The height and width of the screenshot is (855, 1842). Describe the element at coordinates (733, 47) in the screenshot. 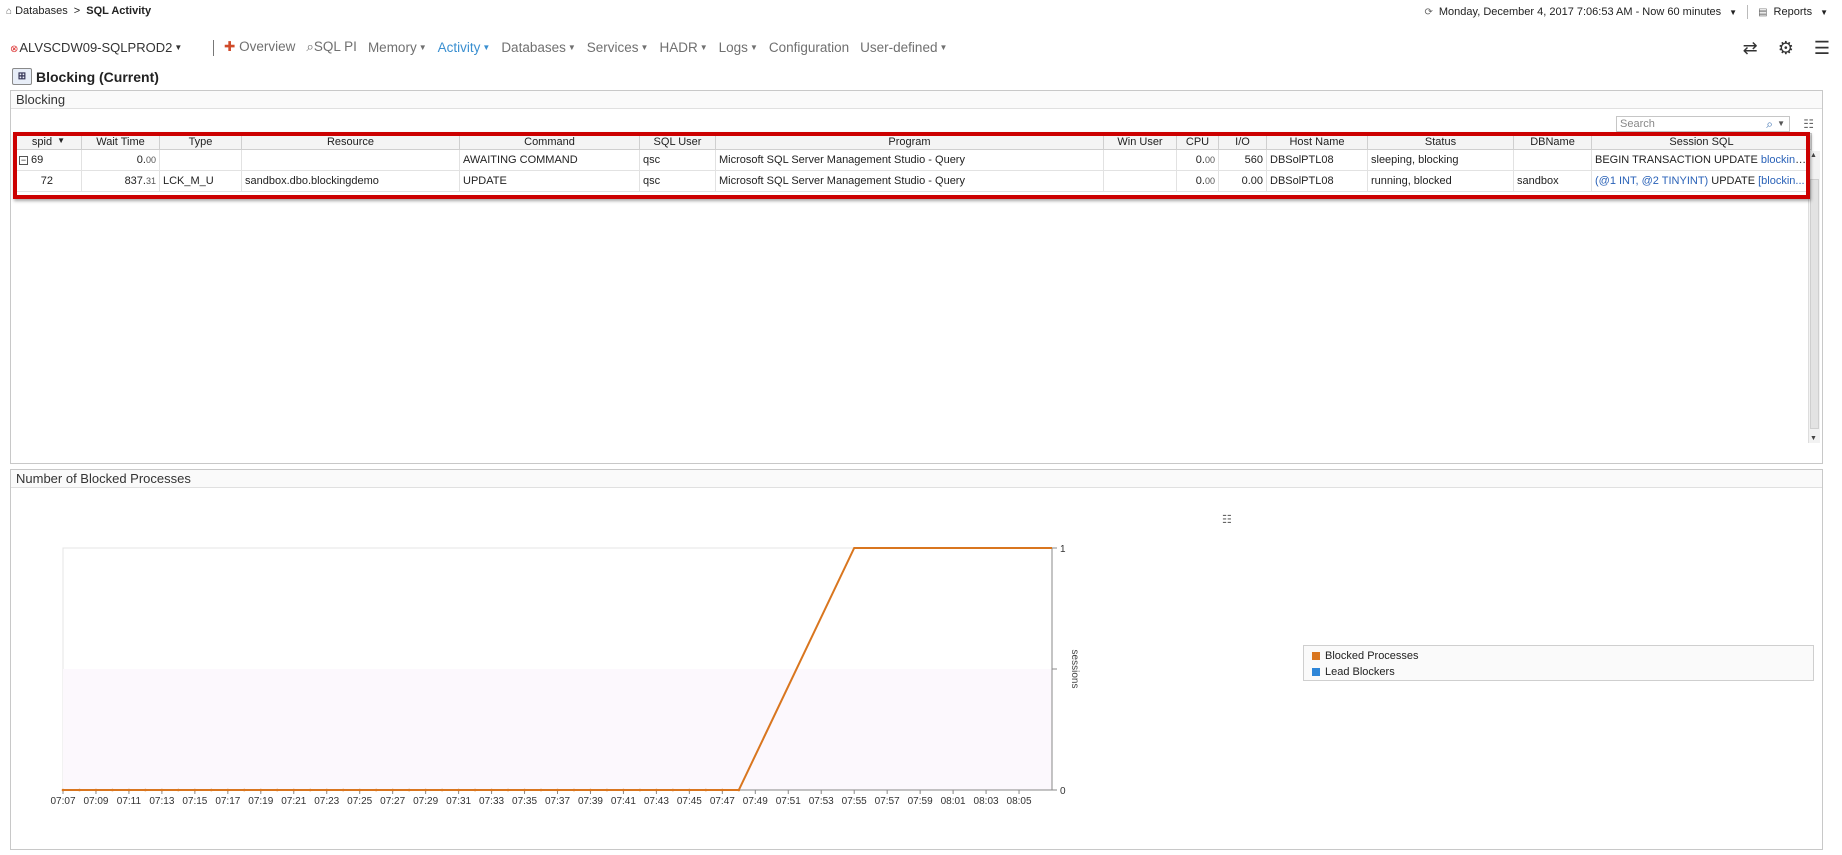

I see `nav-logs-label: Logs` at that location.